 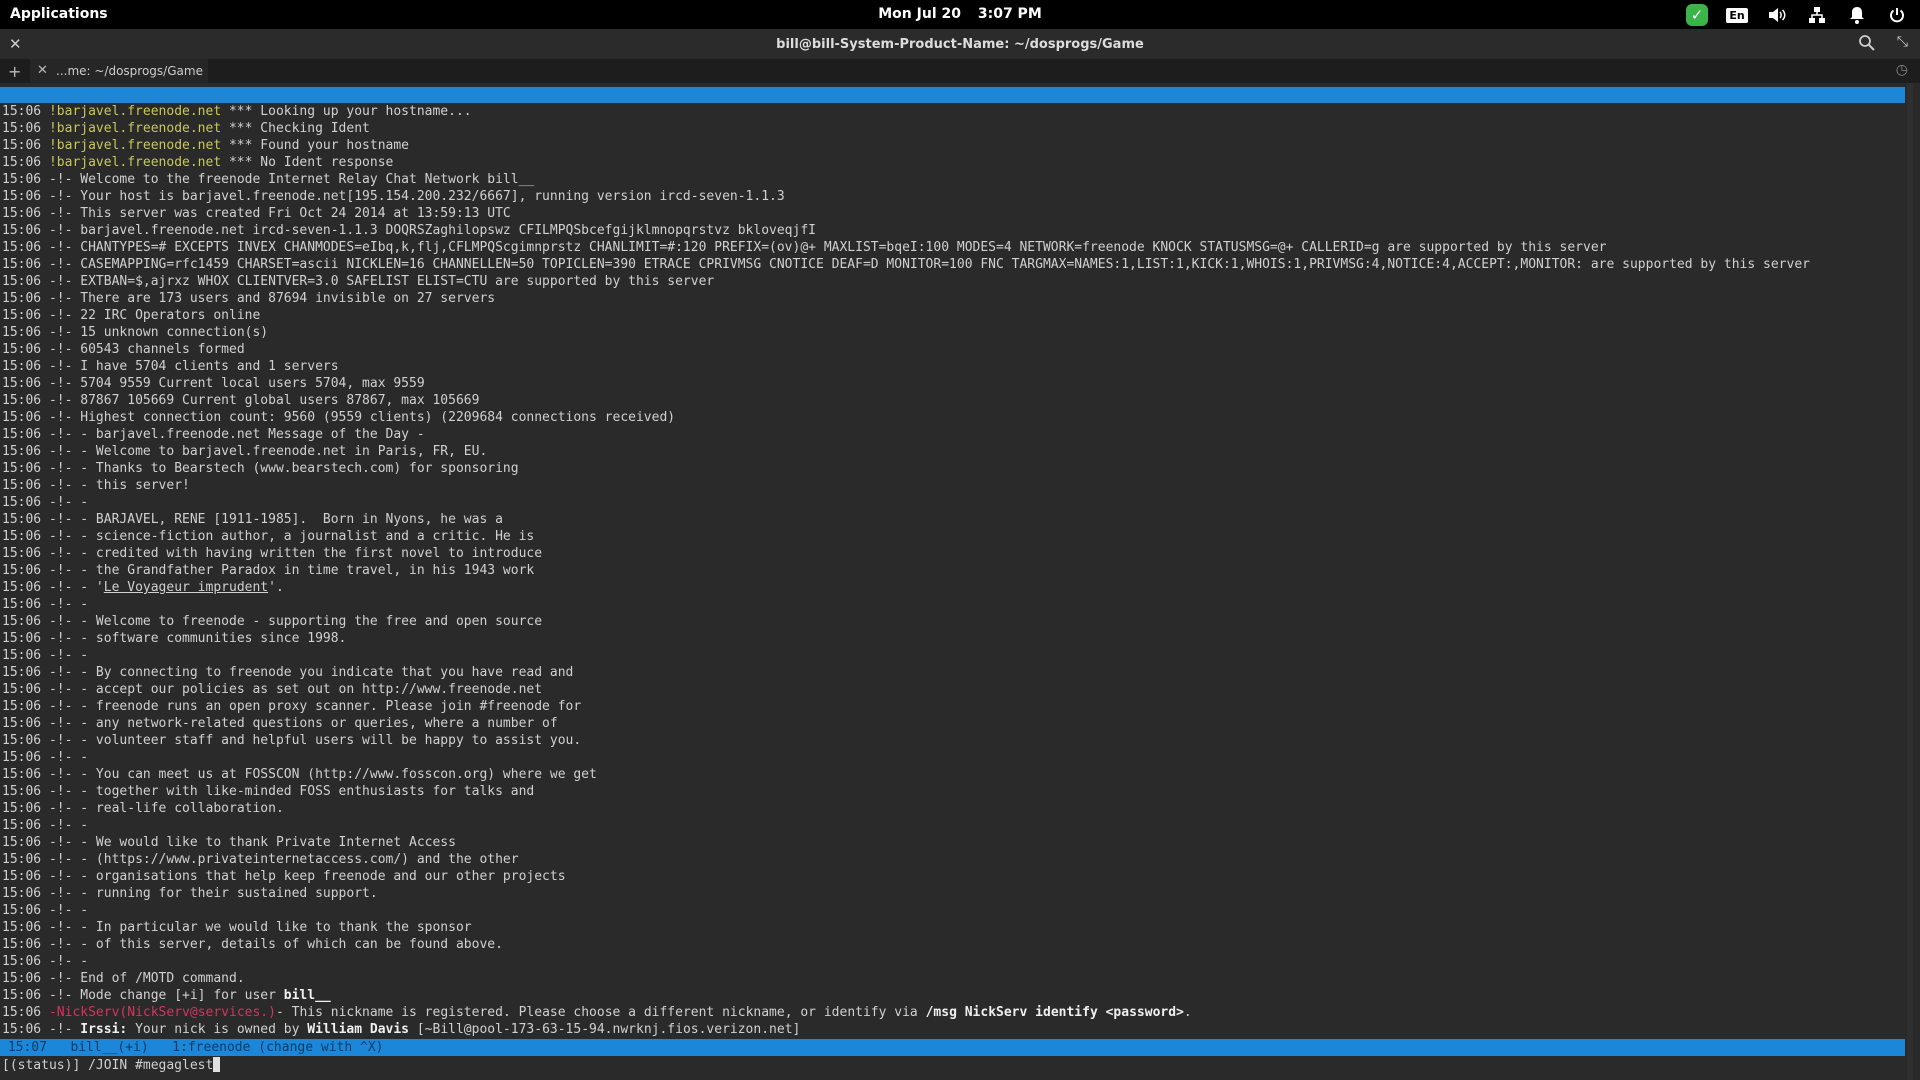 What do you see at coordinates (166, 315) in the screenshot?
I see `log-text: 22 IRC Operators online` at bounding box center [166, 315].